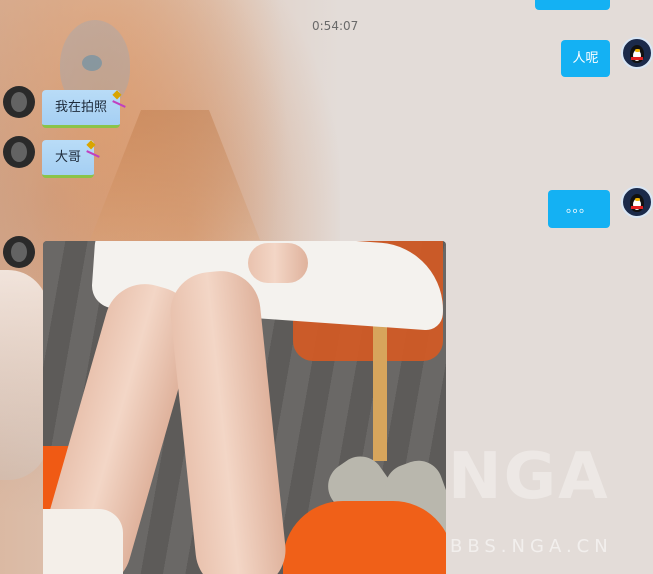 Image resolution: width=653 pixels, height=574 pixels. What do you see at coordinates (92, 63) in the screenshot?
I see `wallpaper-character-eye` at bounding box center [92, 63].